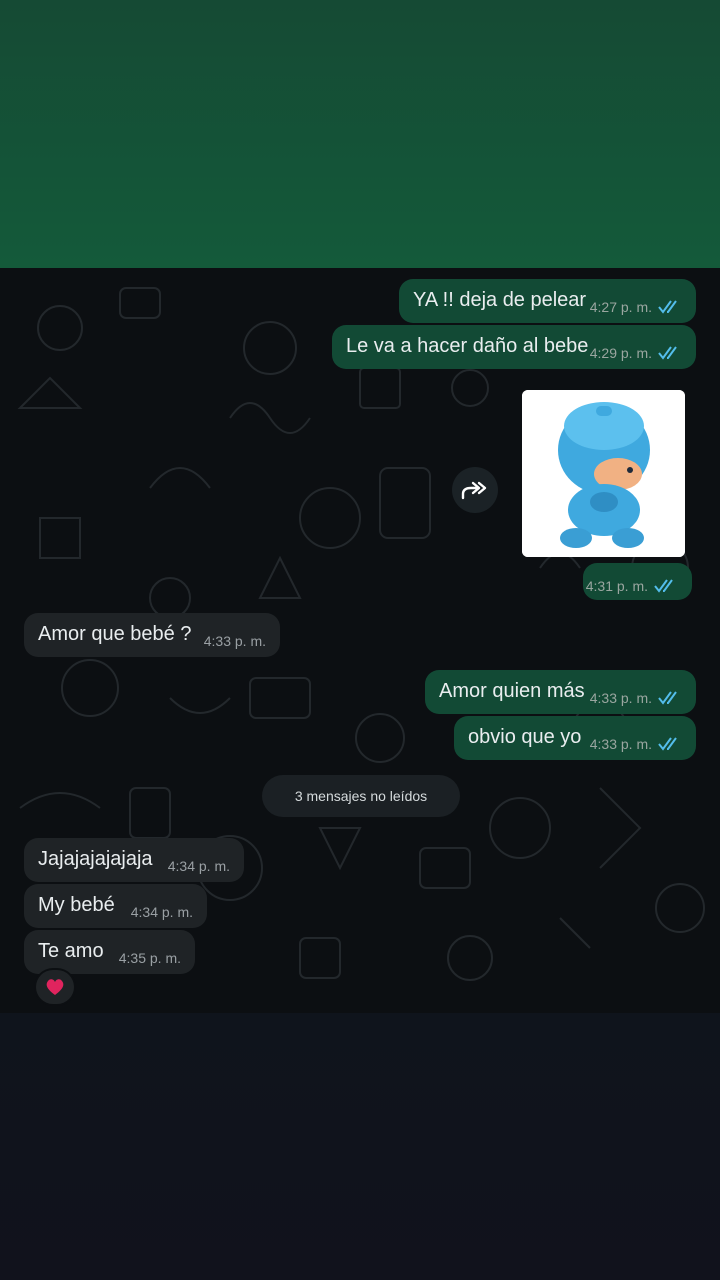 The width and height of the screenshot is (720, 1280). I want to click on sticker-image, so click(603, 473).